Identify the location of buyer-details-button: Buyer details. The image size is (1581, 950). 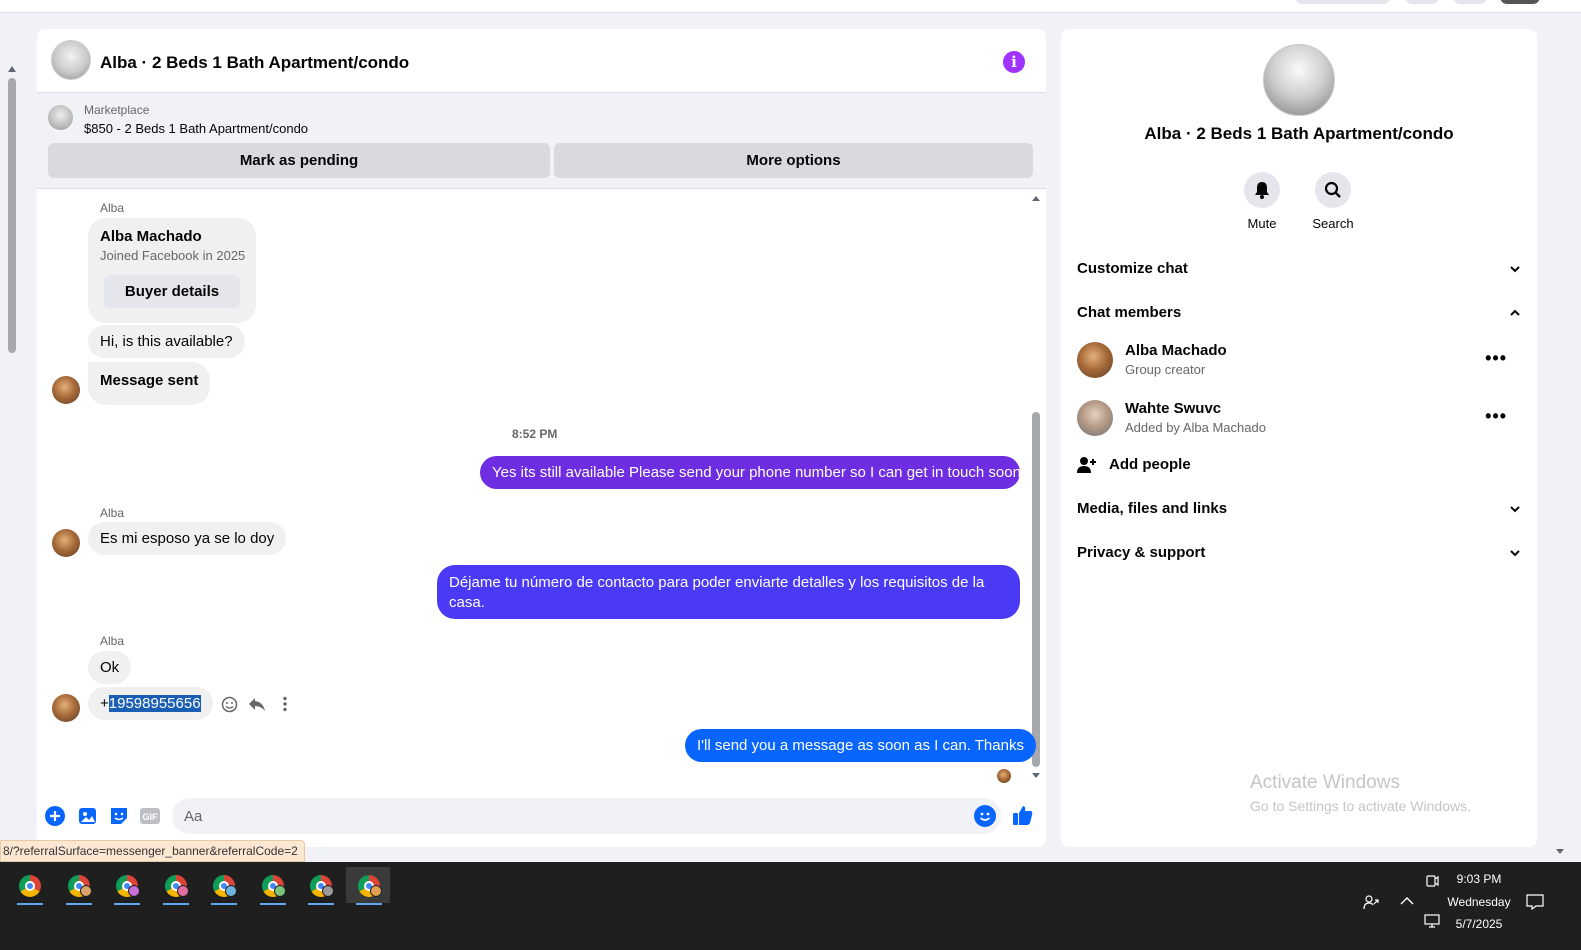
(172, 291).